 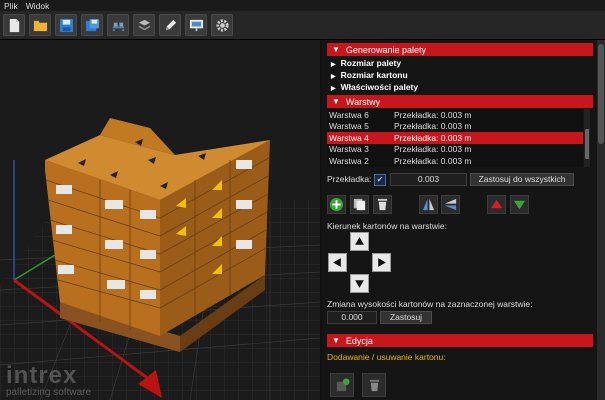 I want to click on copy-icon, so click(x=359, y=204).